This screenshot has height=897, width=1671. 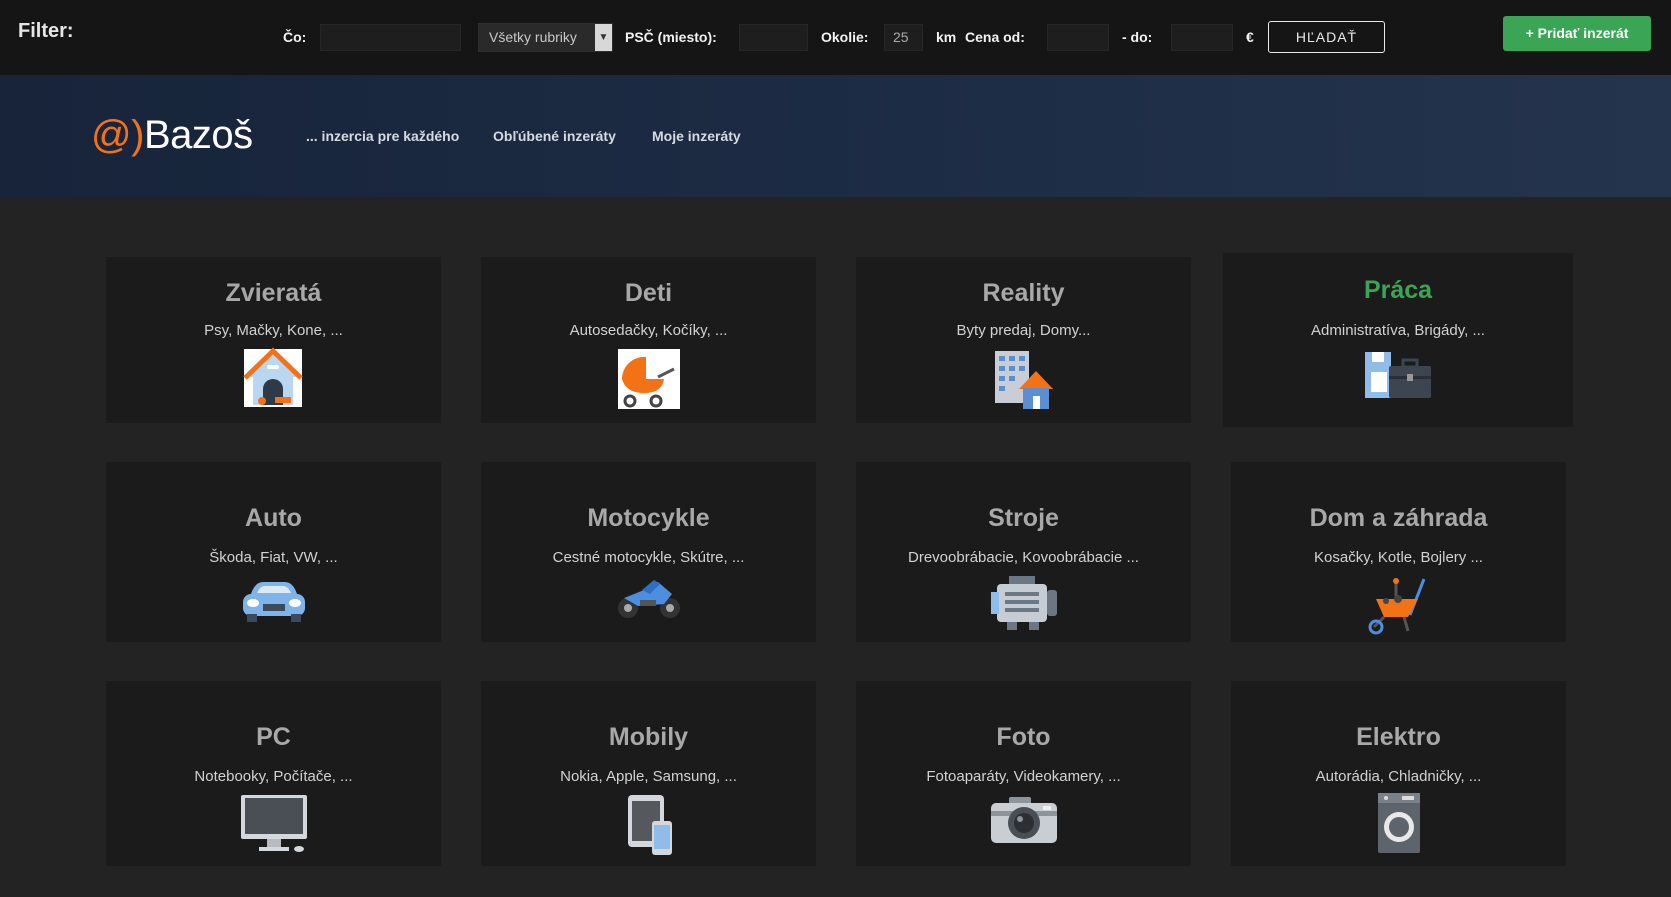 I want to click on nav-favorites: Obľúbené inzeráty, so click(x=554, y=136).